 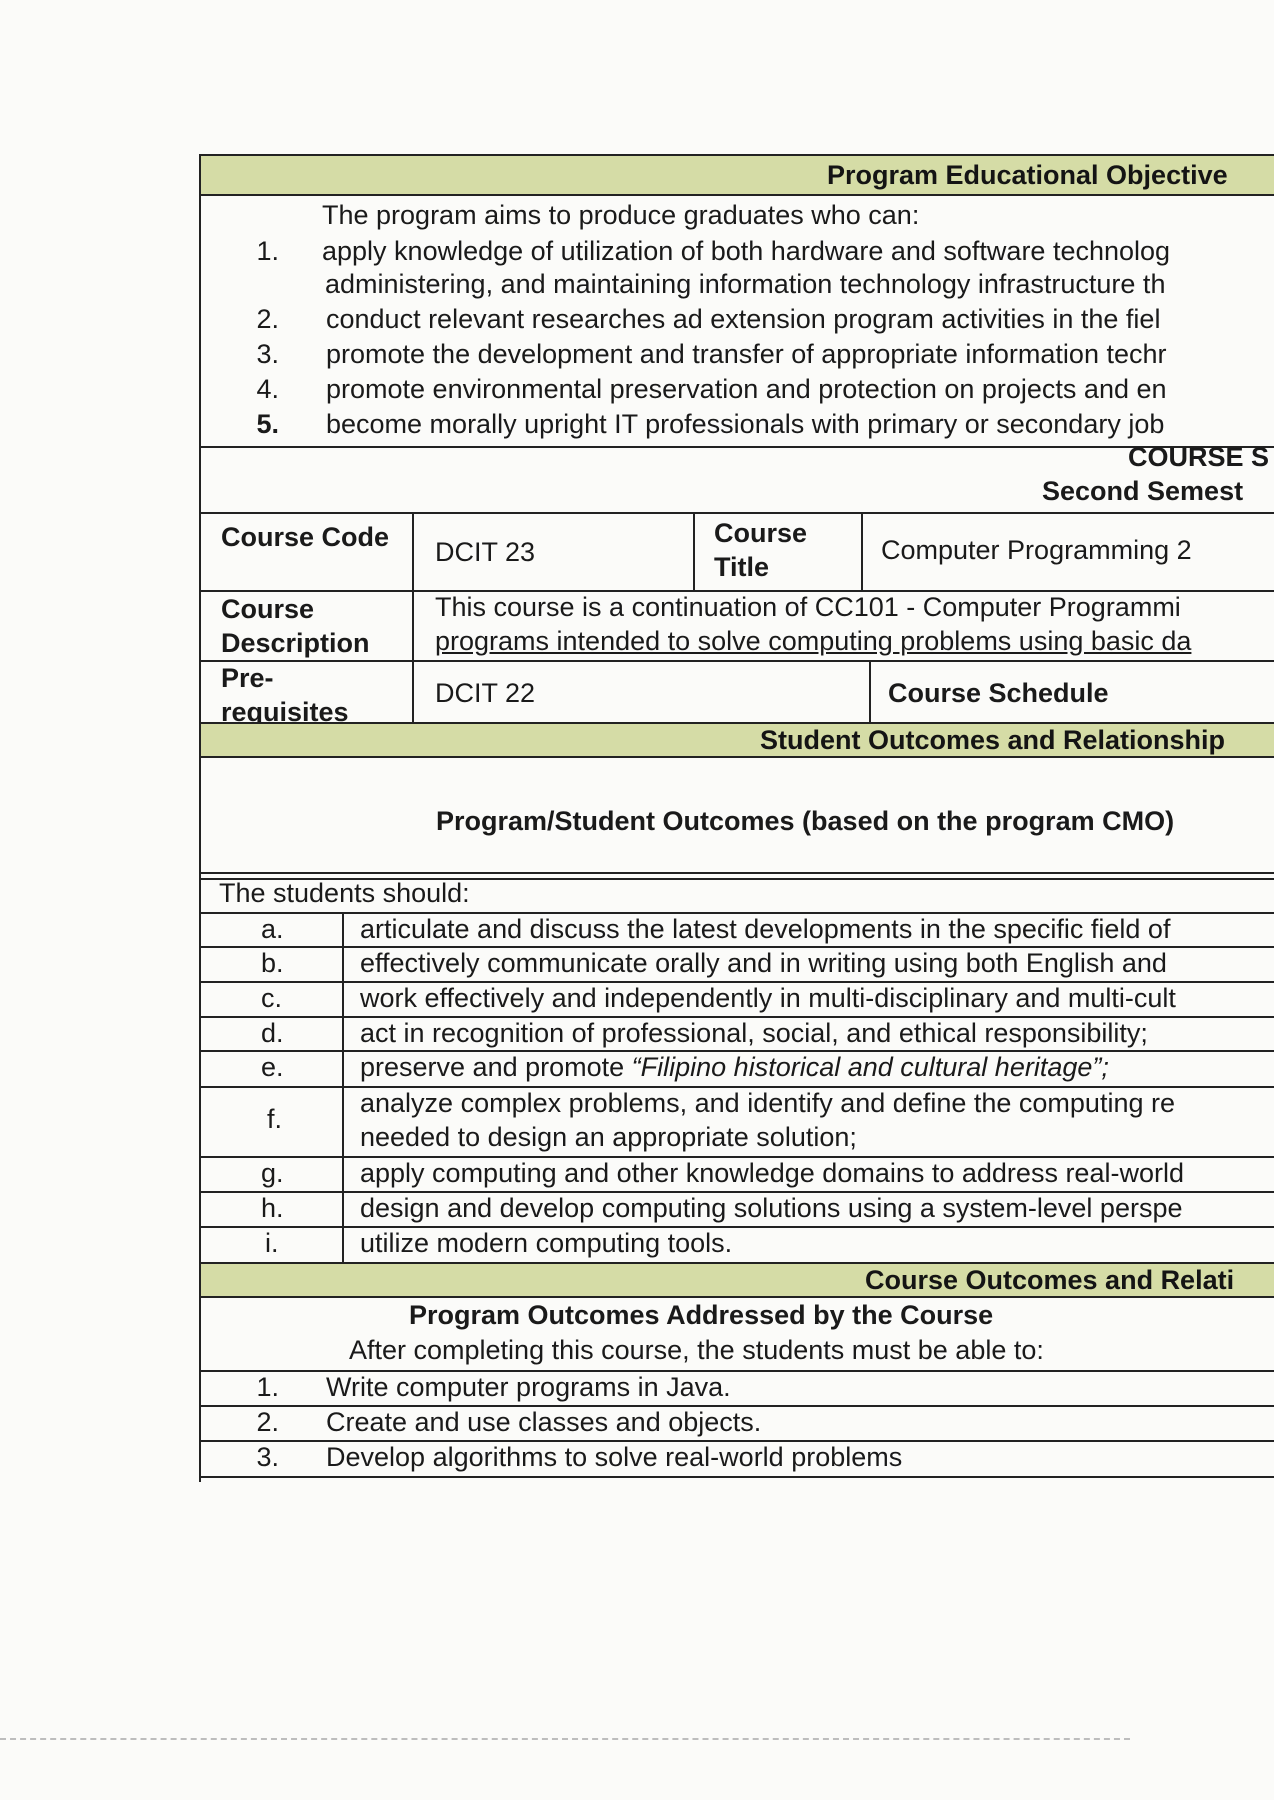 What do you see at coordinates (267, 354) in the screenshot?
I see `peo-item-3-number: 3.` at bounding box center [267, 354].